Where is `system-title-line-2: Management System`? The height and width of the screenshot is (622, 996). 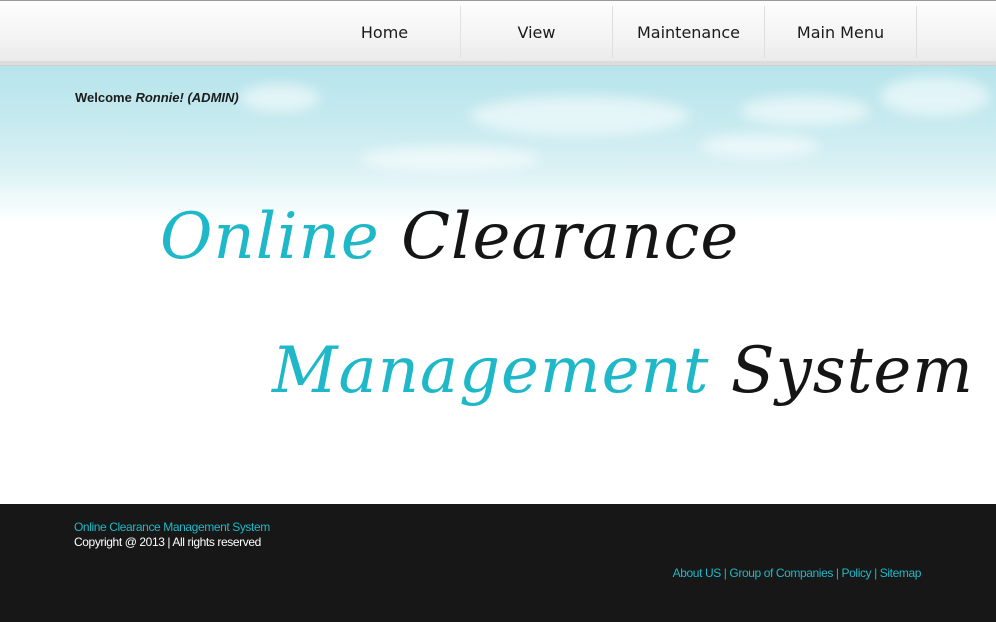
system-title-line-2: Management System is located at coordinates (623, 371).